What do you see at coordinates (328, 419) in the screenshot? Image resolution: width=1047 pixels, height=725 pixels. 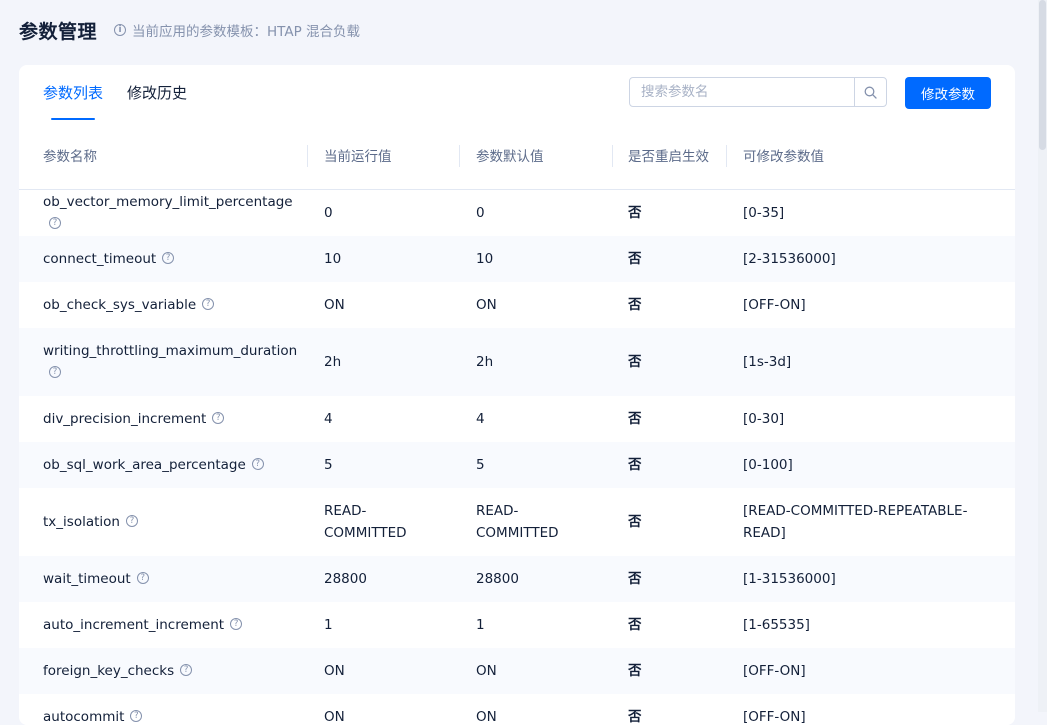 I see `cell-current-value: 4` at bounding box center [328, 419].